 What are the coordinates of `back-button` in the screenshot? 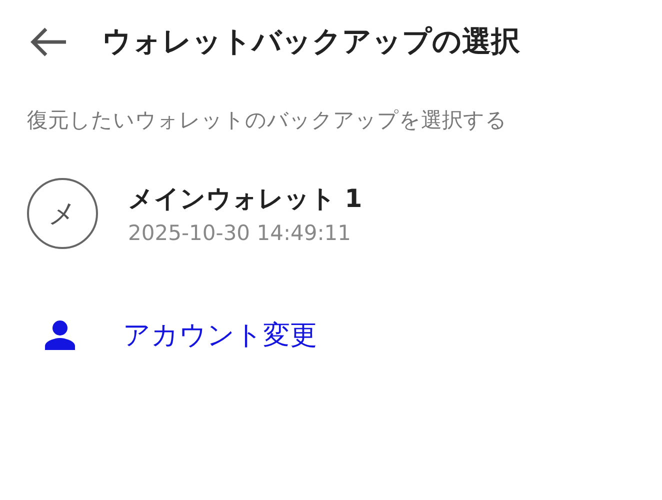 It's located at (48, 42).